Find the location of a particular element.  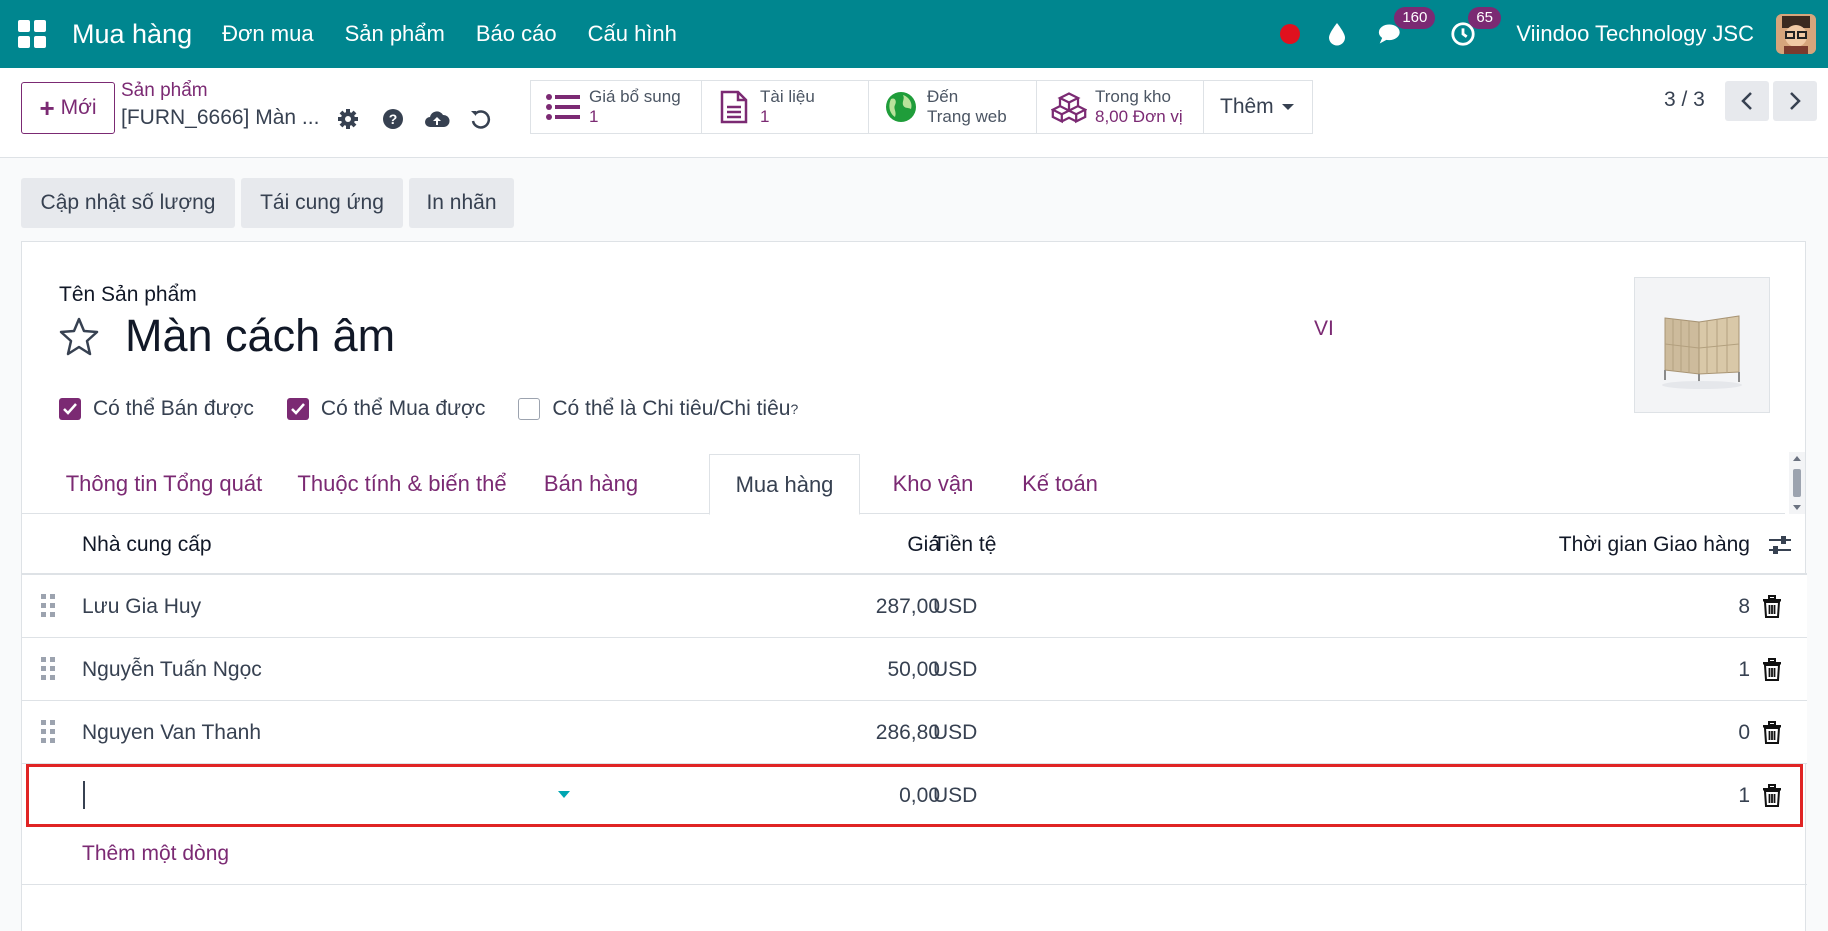

price-input: 0,00 is located at coordinates (861, 796).